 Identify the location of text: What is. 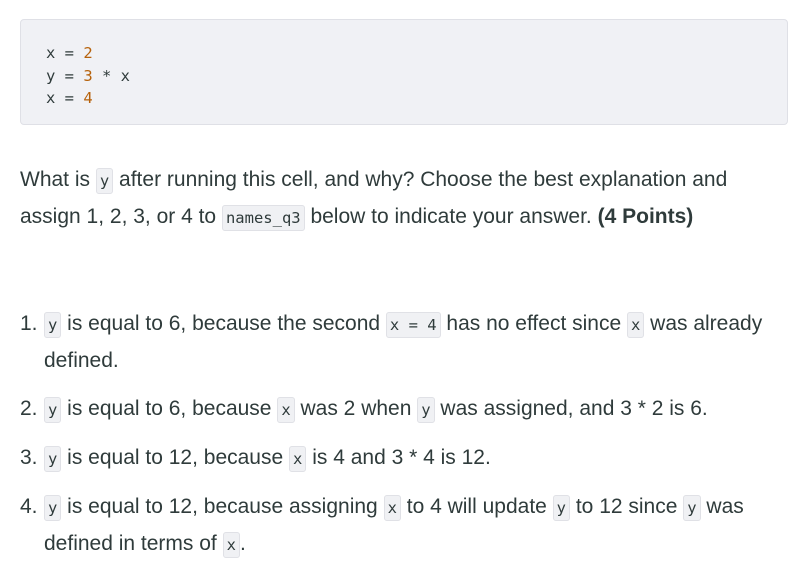
(58, 179).